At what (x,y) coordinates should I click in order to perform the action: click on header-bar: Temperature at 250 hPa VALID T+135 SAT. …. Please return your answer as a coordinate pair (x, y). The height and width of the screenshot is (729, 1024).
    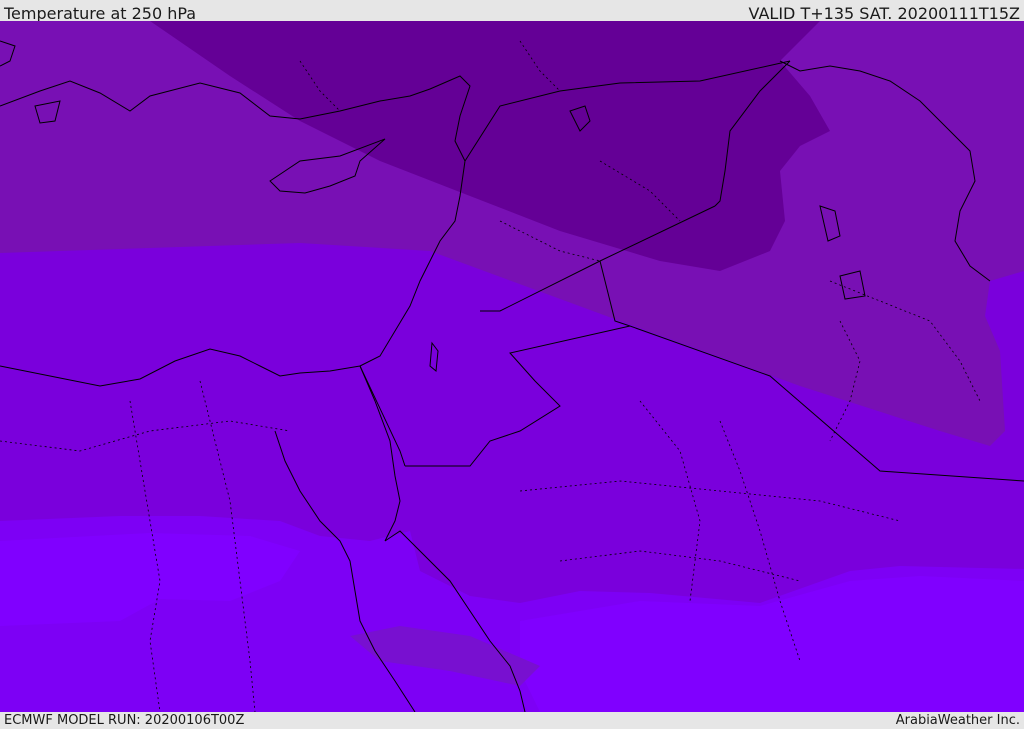
    Looking at the image, I should click on (512, 11).